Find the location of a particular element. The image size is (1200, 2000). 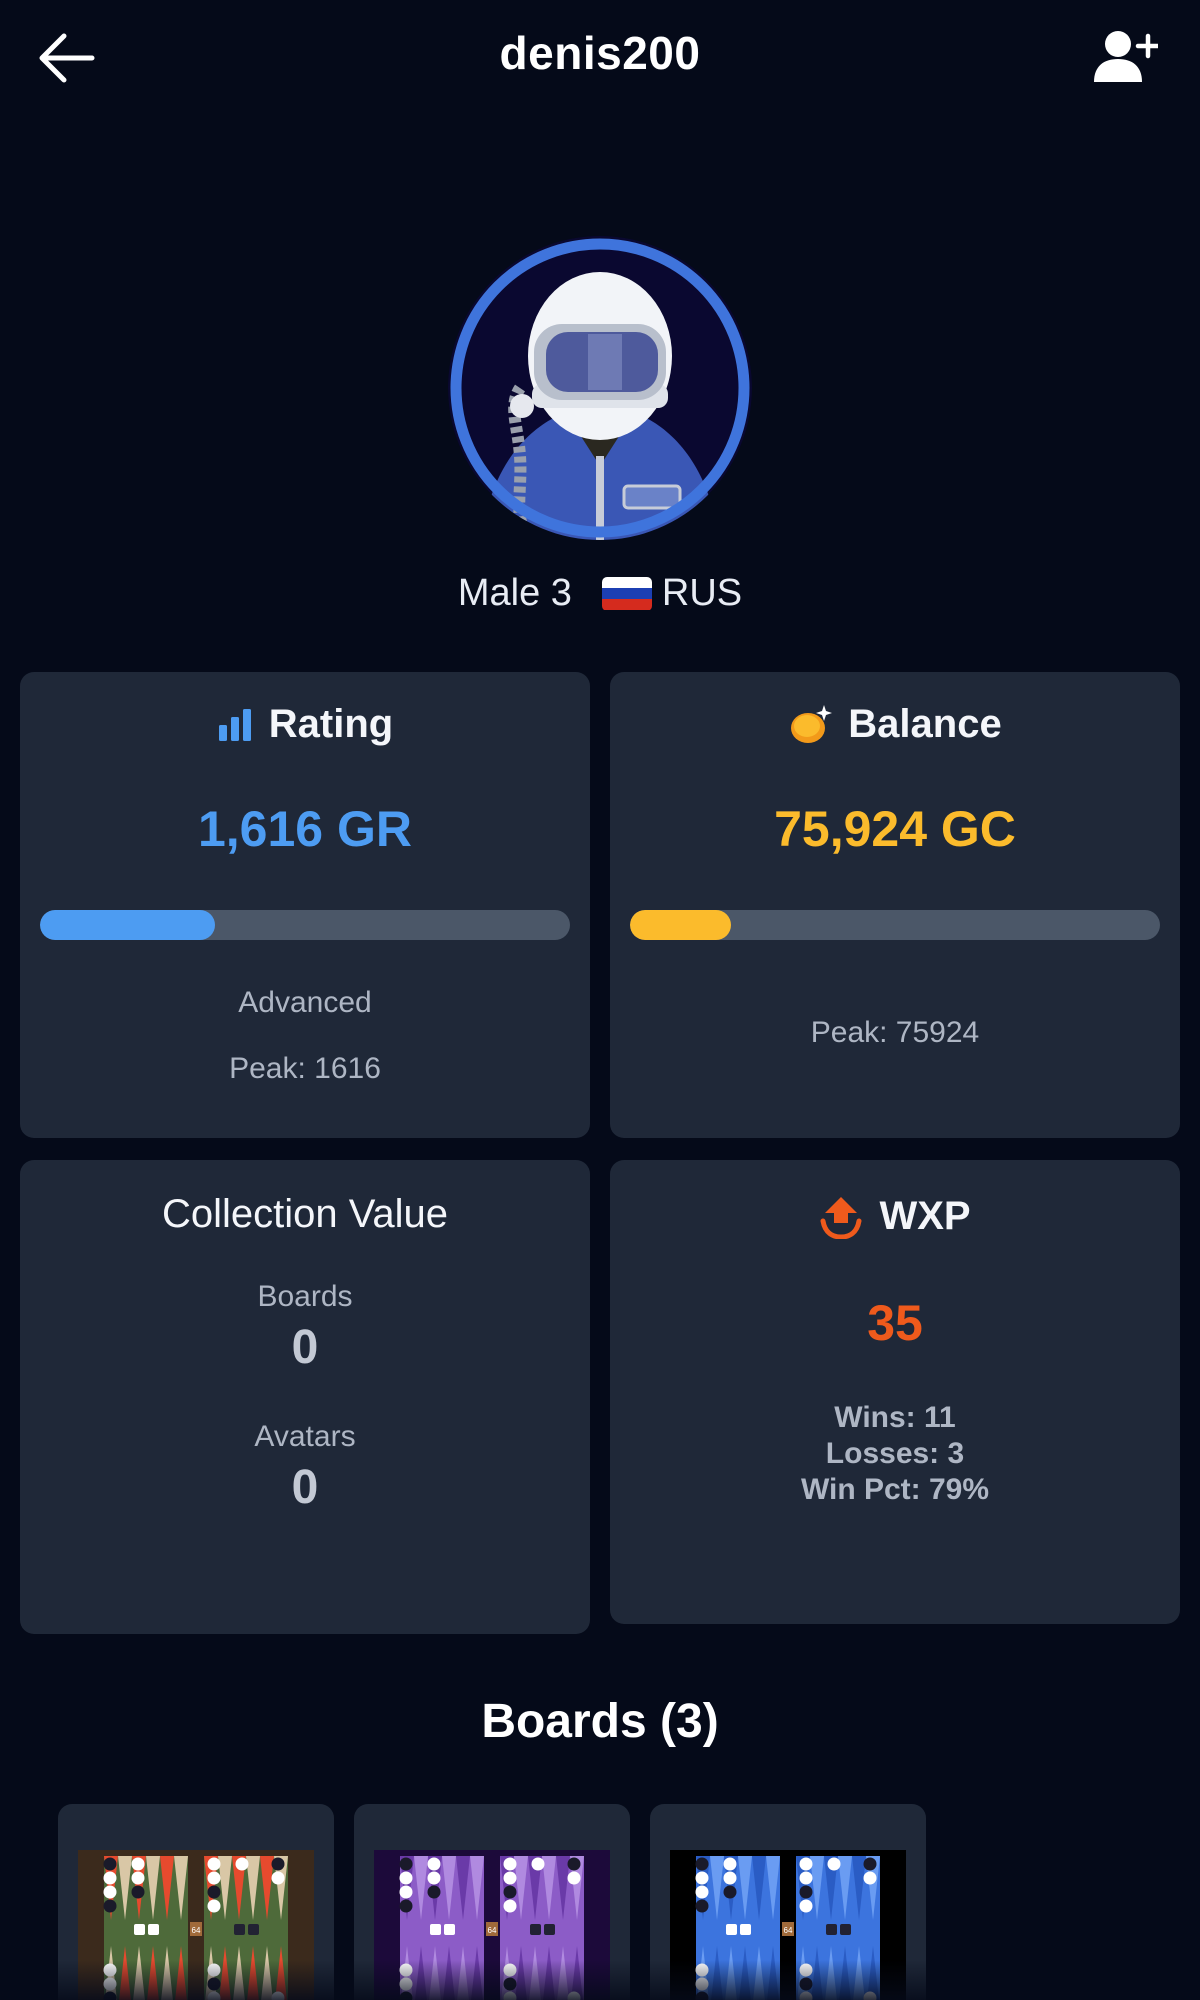

balance-value: 75,924 GC is located at coordinates (895, 829).